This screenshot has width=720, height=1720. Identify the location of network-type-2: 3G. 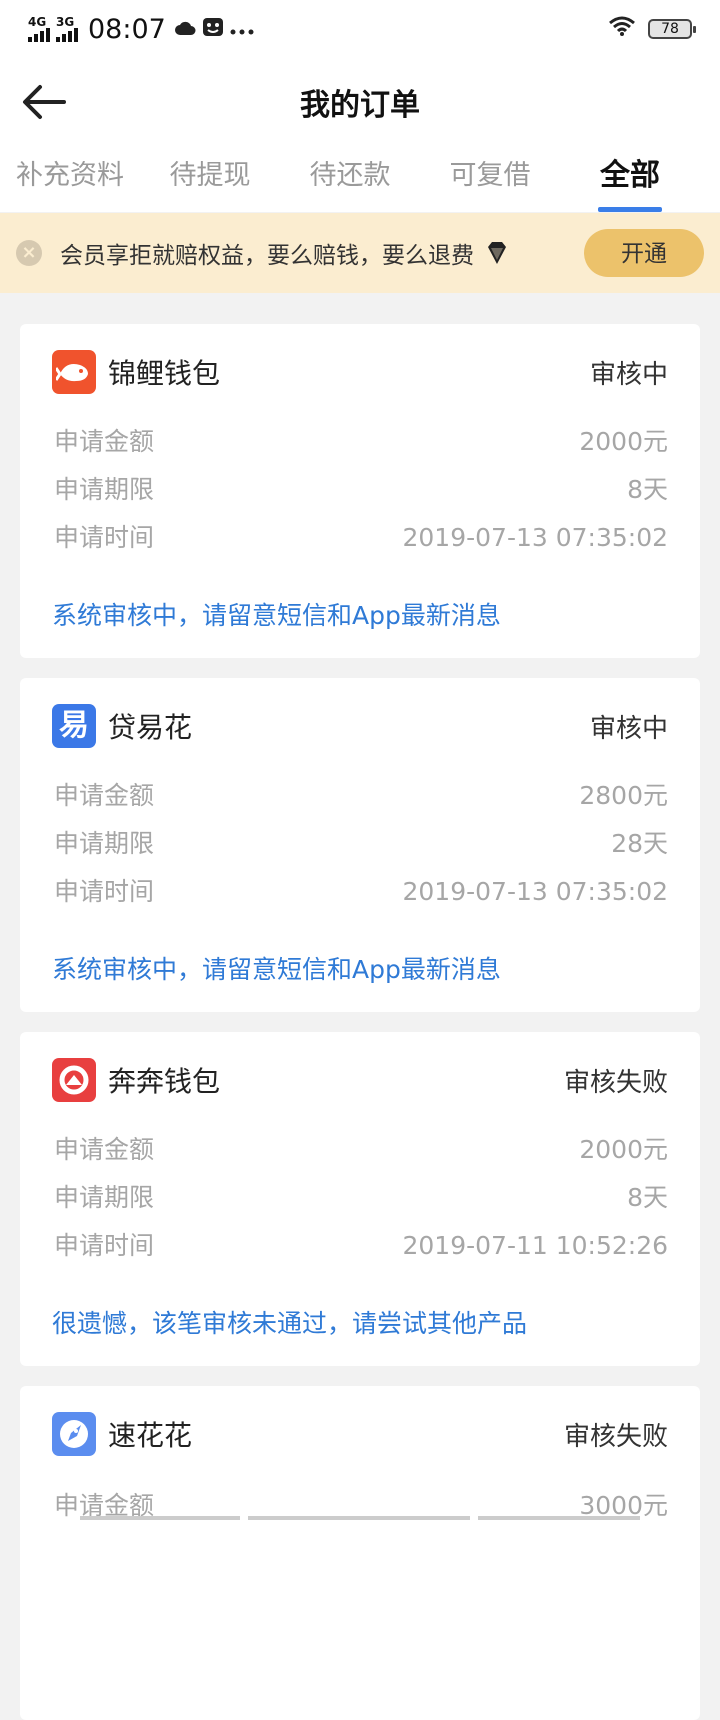
(65, 22).